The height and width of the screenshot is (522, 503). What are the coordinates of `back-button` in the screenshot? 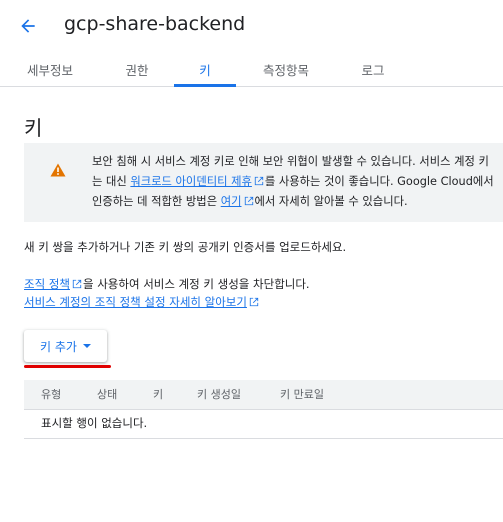 It's located at (28, 26).